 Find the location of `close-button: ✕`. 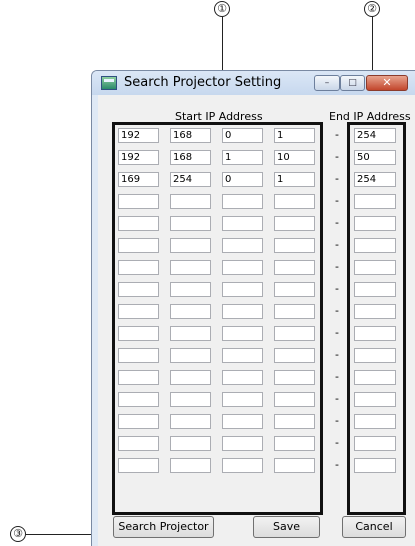

close-button: ✕ is located at coordinates (387, 83).